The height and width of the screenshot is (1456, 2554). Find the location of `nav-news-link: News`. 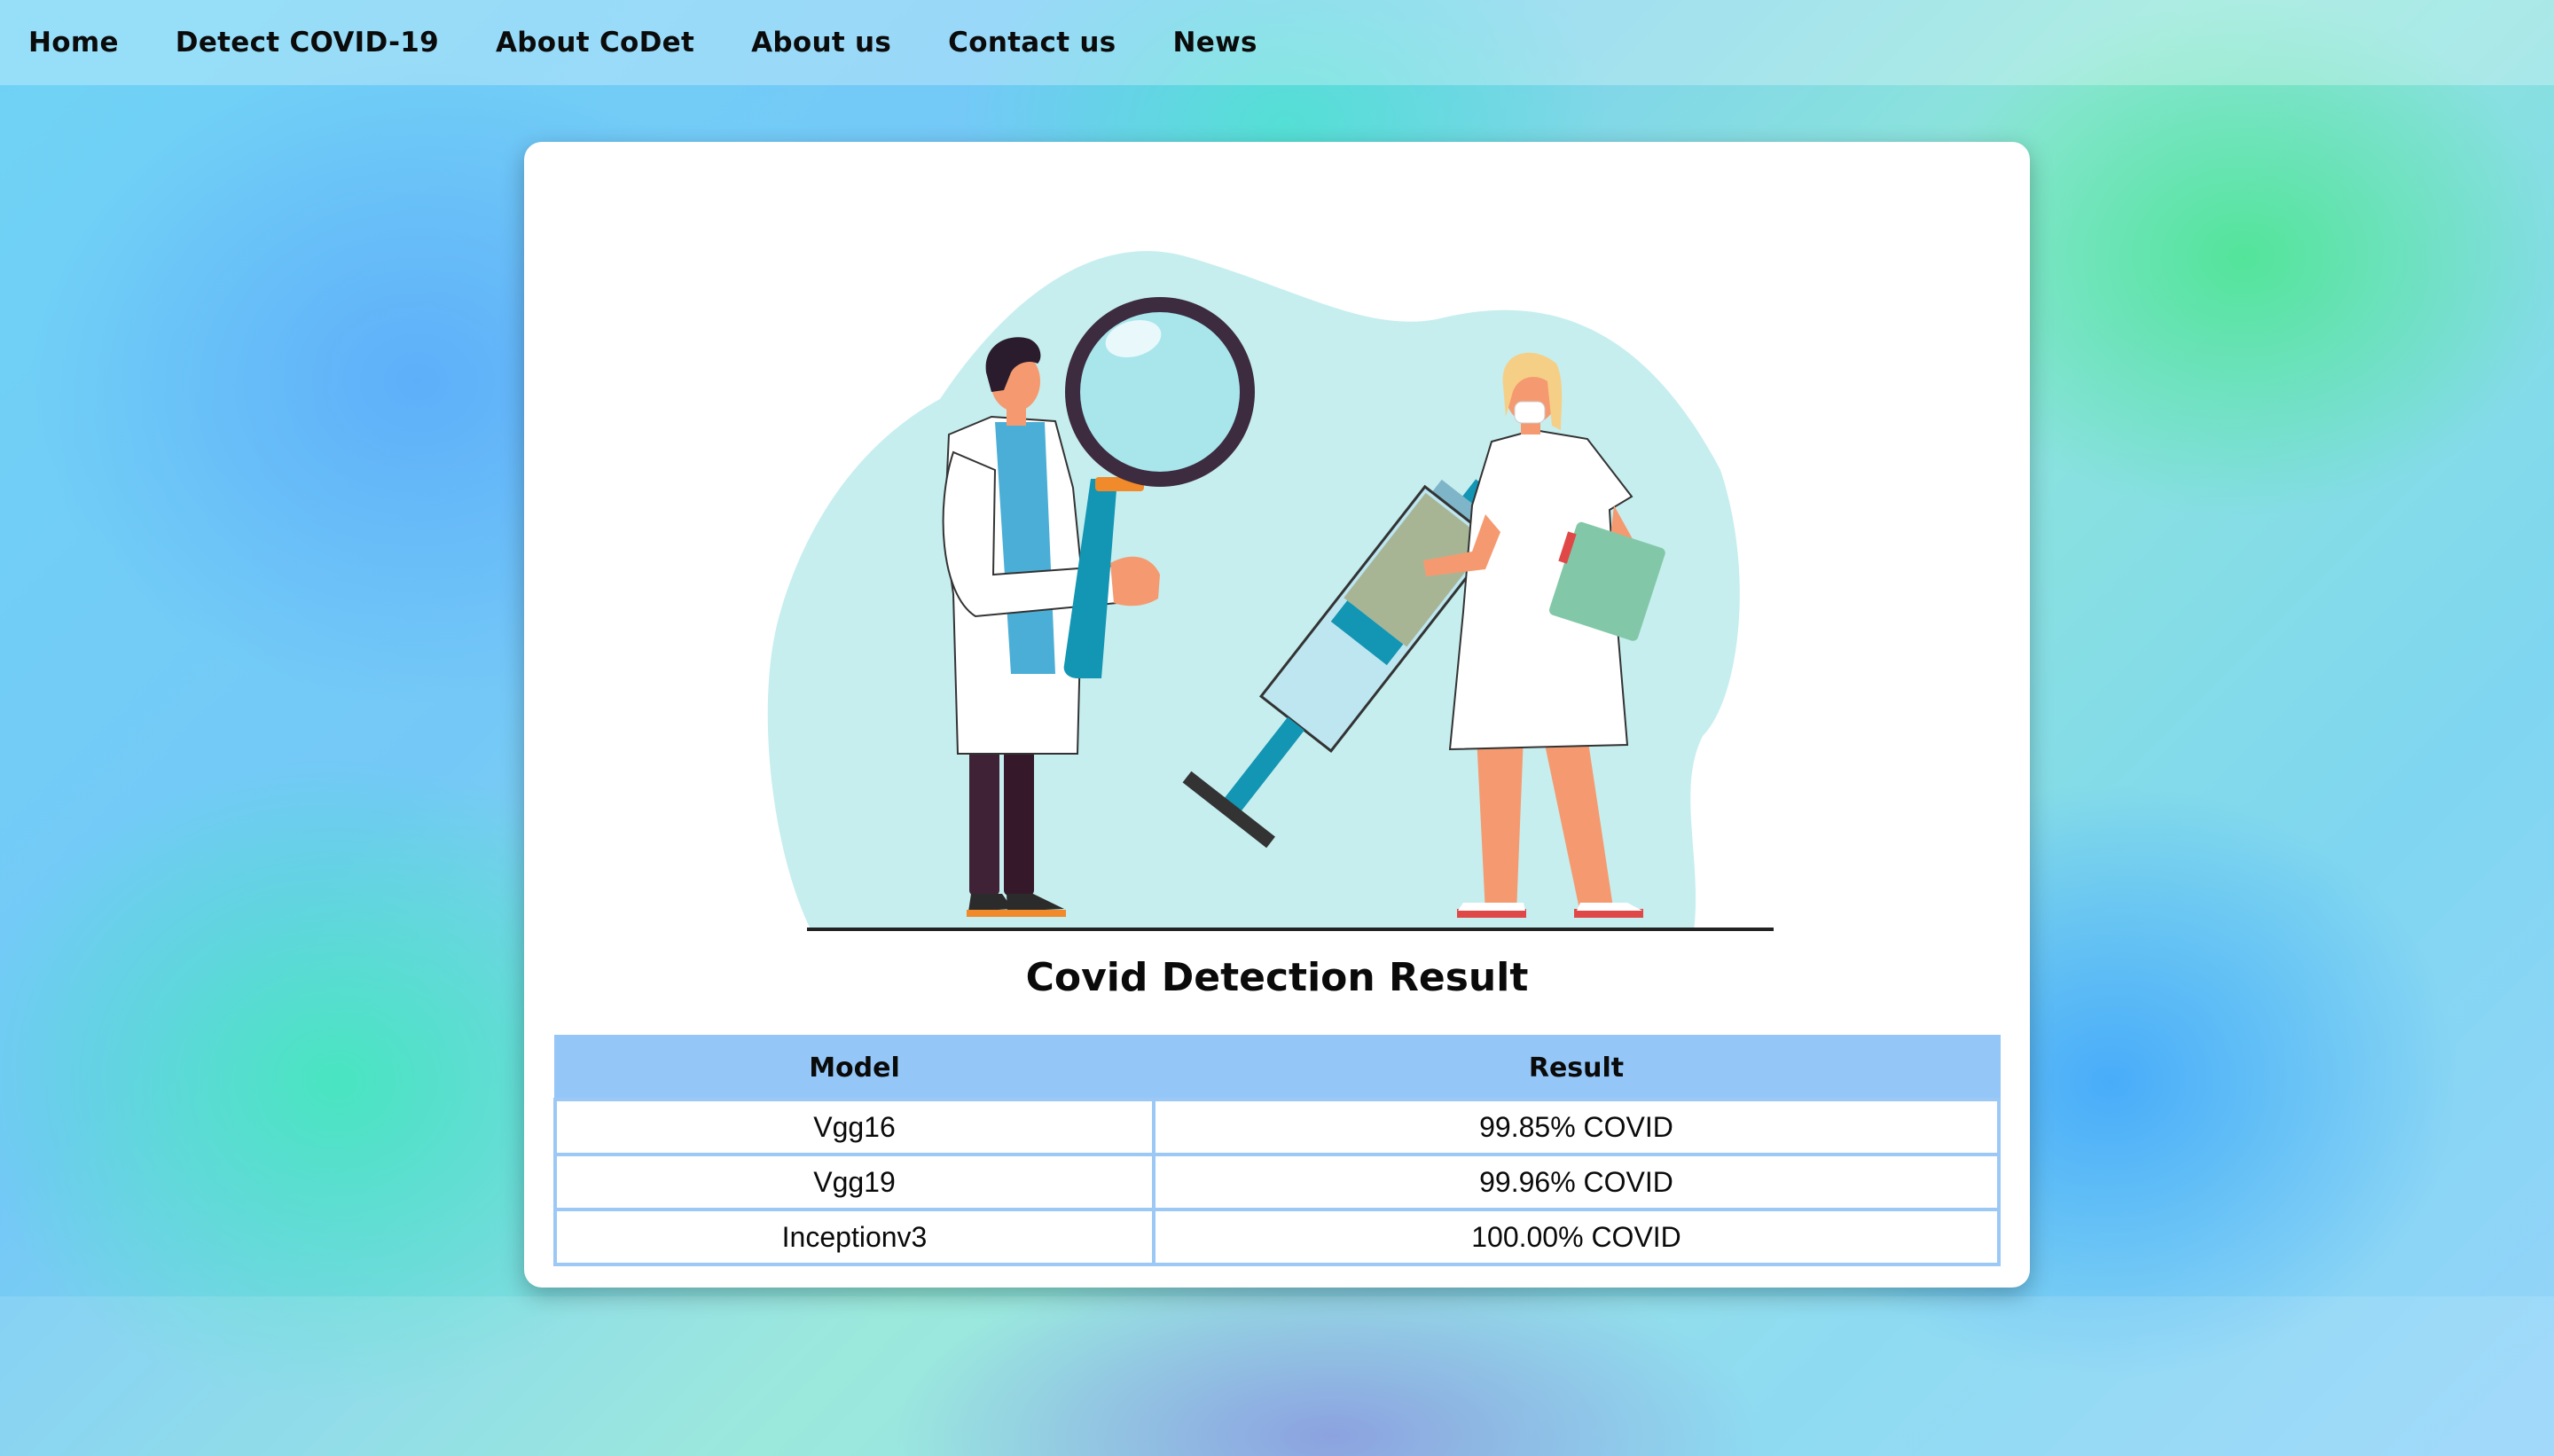

nav-news-link: News is located at coordinates (1215, 43).